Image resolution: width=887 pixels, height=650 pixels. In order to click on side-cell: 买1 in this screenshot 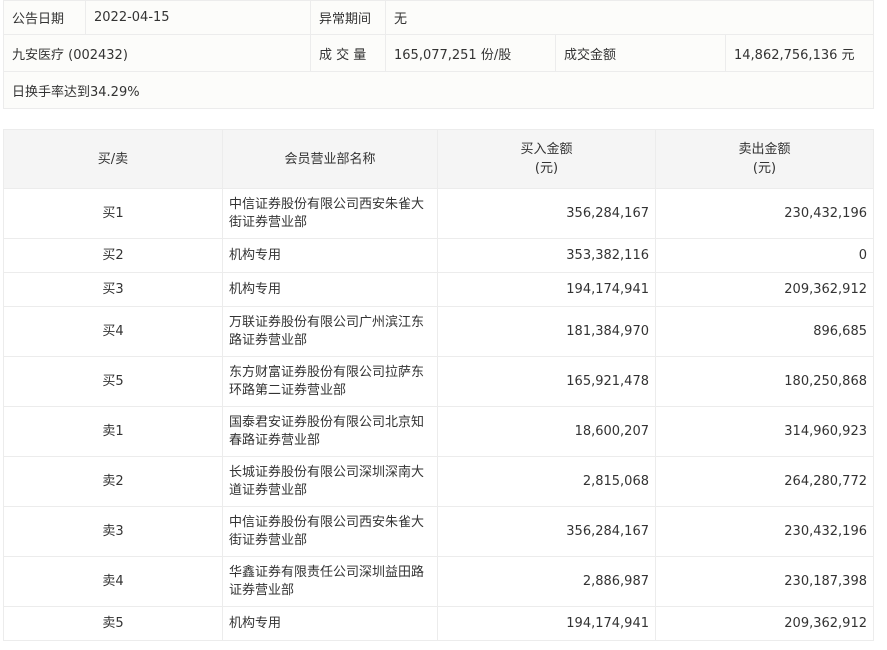, I will do `click(113, 213)`.